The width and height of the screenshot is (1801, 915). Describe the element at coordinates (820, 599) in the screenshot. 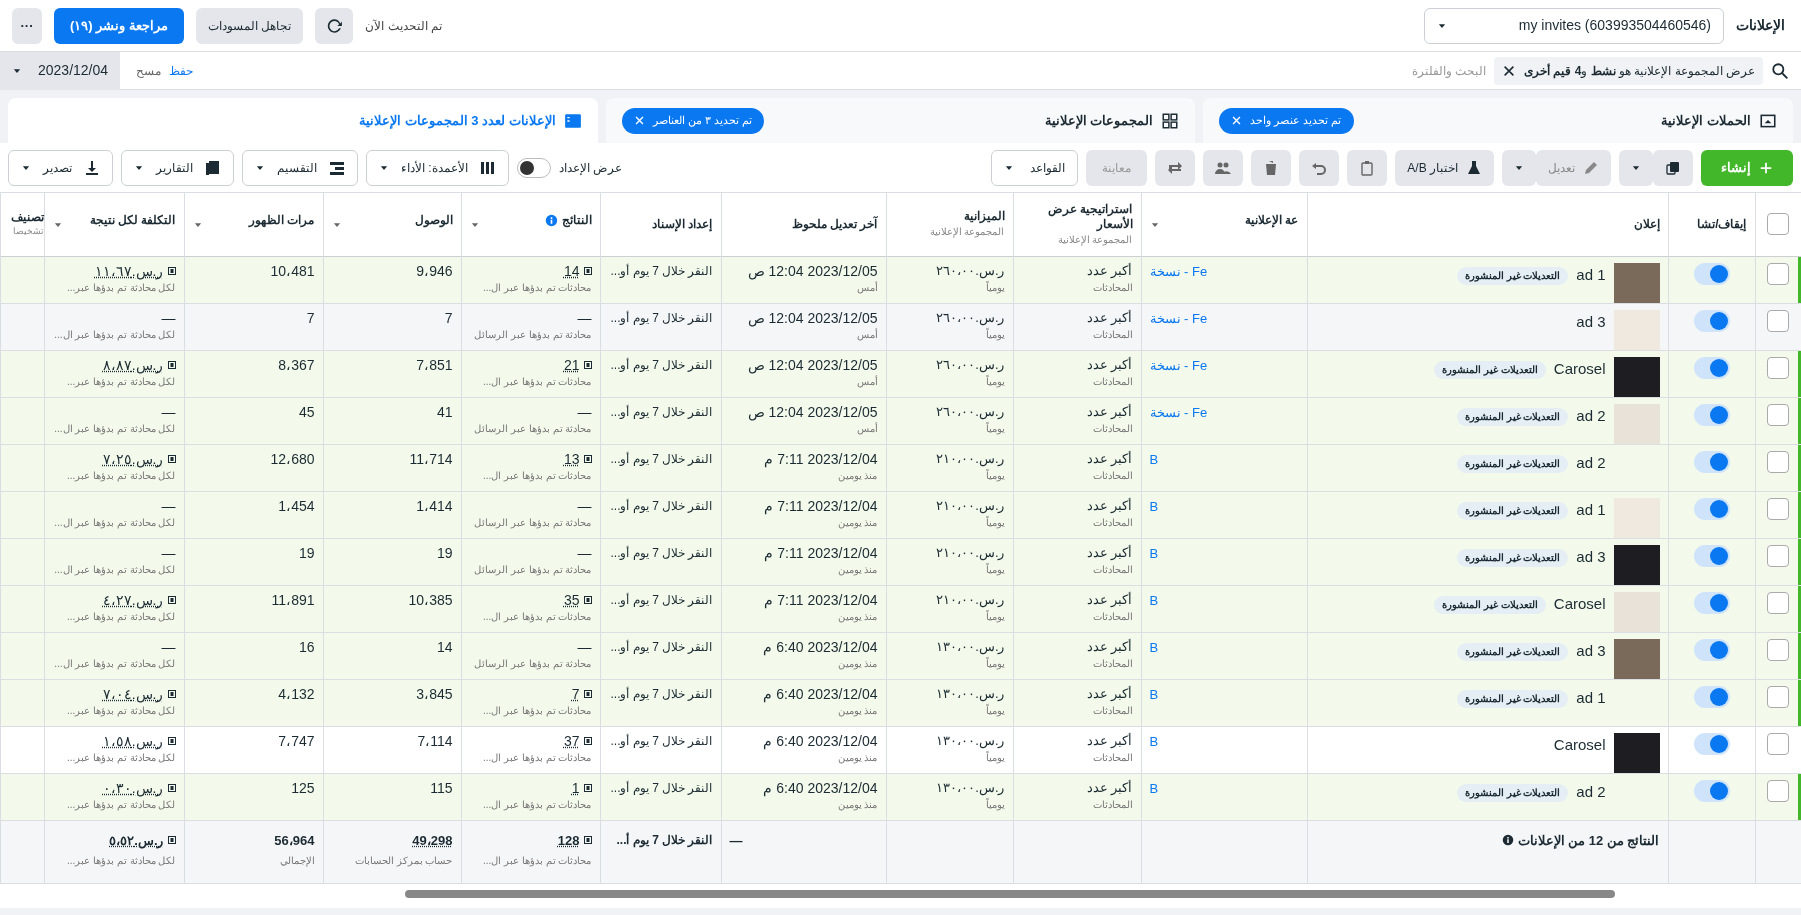

I see `table-cell-text: 2023/12/04 7:11 م` at that location.